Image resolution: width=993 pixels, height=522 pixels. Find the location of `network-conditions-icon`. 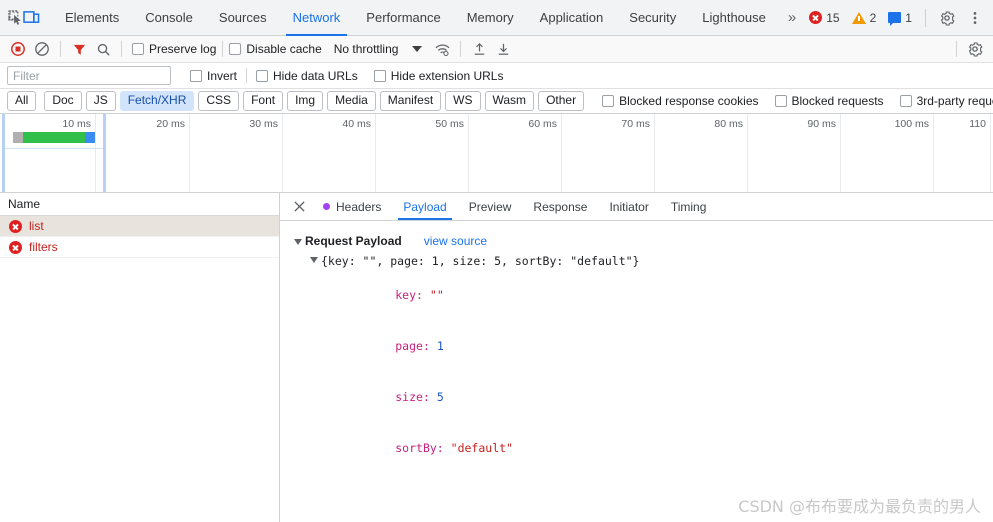

network-conditions-icon is located at coordinates (442, 49).